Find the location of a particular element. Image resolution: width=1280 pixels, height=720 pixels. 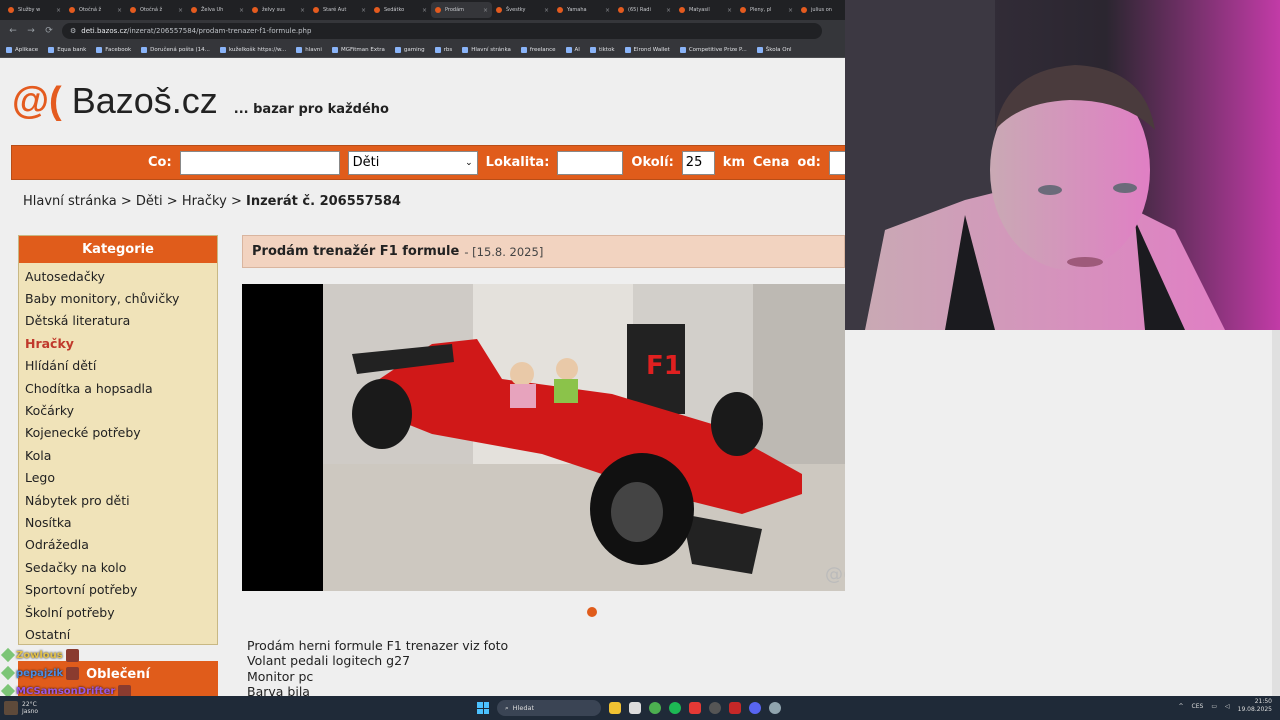

file-explorer-icon is located at coordinates (615, 708).